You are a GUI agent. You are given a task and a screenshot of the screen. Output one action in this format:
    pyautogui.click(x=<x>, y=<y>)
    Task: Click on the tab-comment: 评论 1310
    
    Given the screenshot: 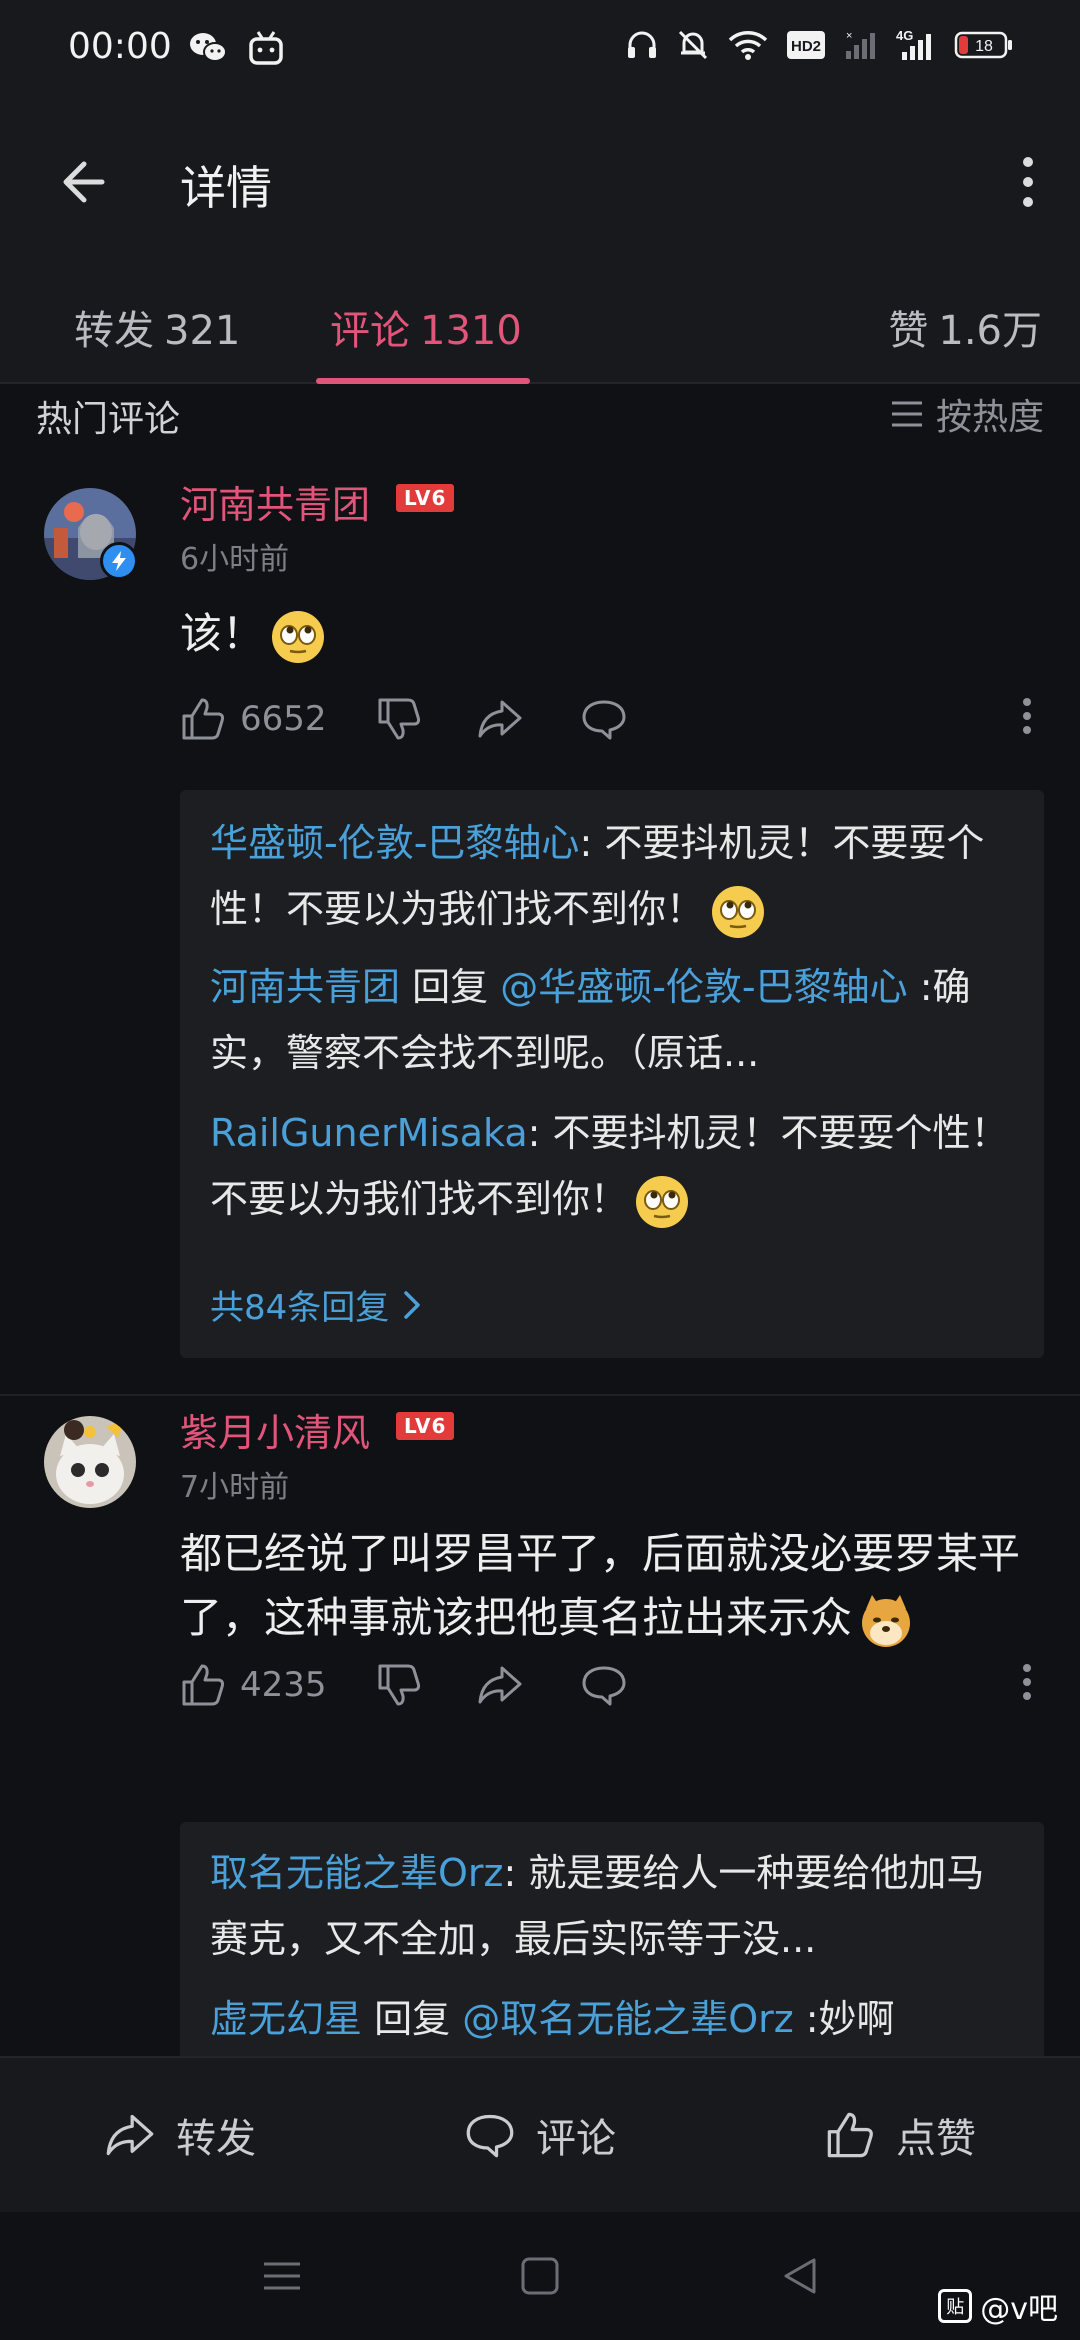 What is the action you would take?
    pyautogui.click(x=426, y=327)
    